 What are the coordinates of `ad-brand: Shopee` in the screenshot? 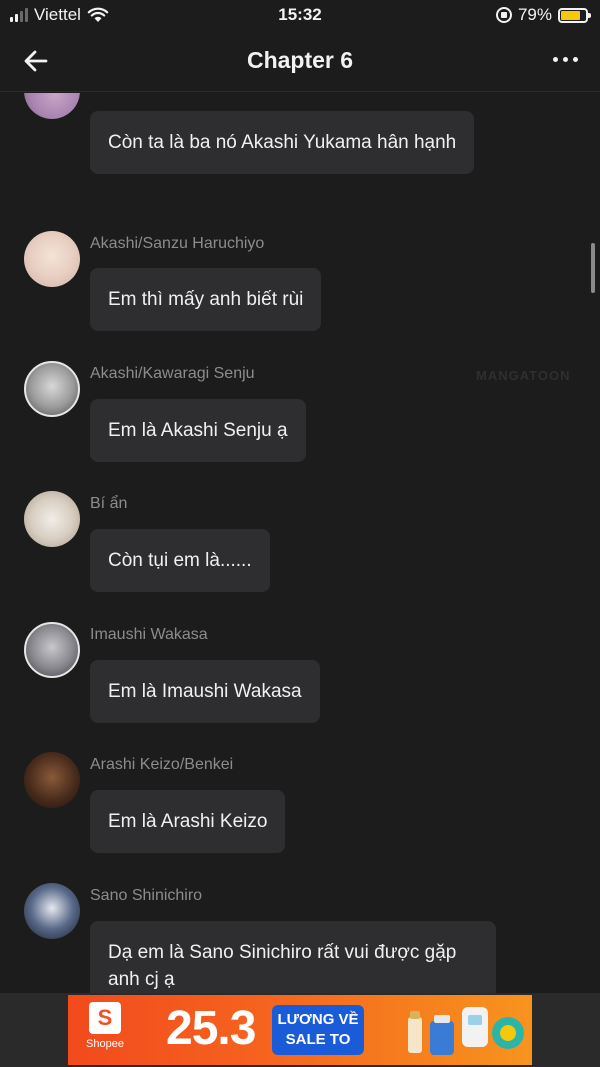 It's located at (105, 1044).